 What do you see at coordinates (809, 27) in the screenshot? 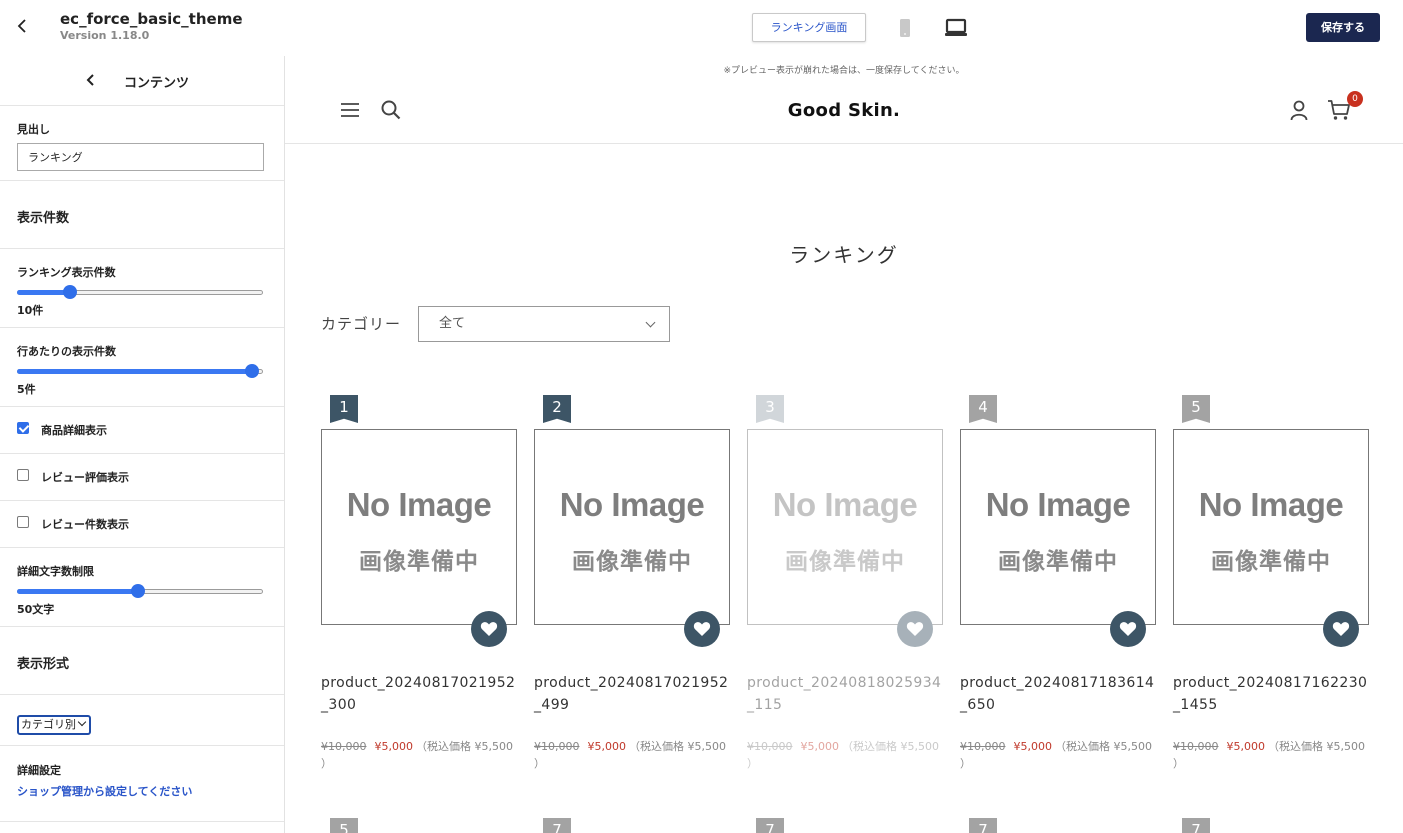
I see `page-select-button: ランキング画面` at bounding box center [809, 27].